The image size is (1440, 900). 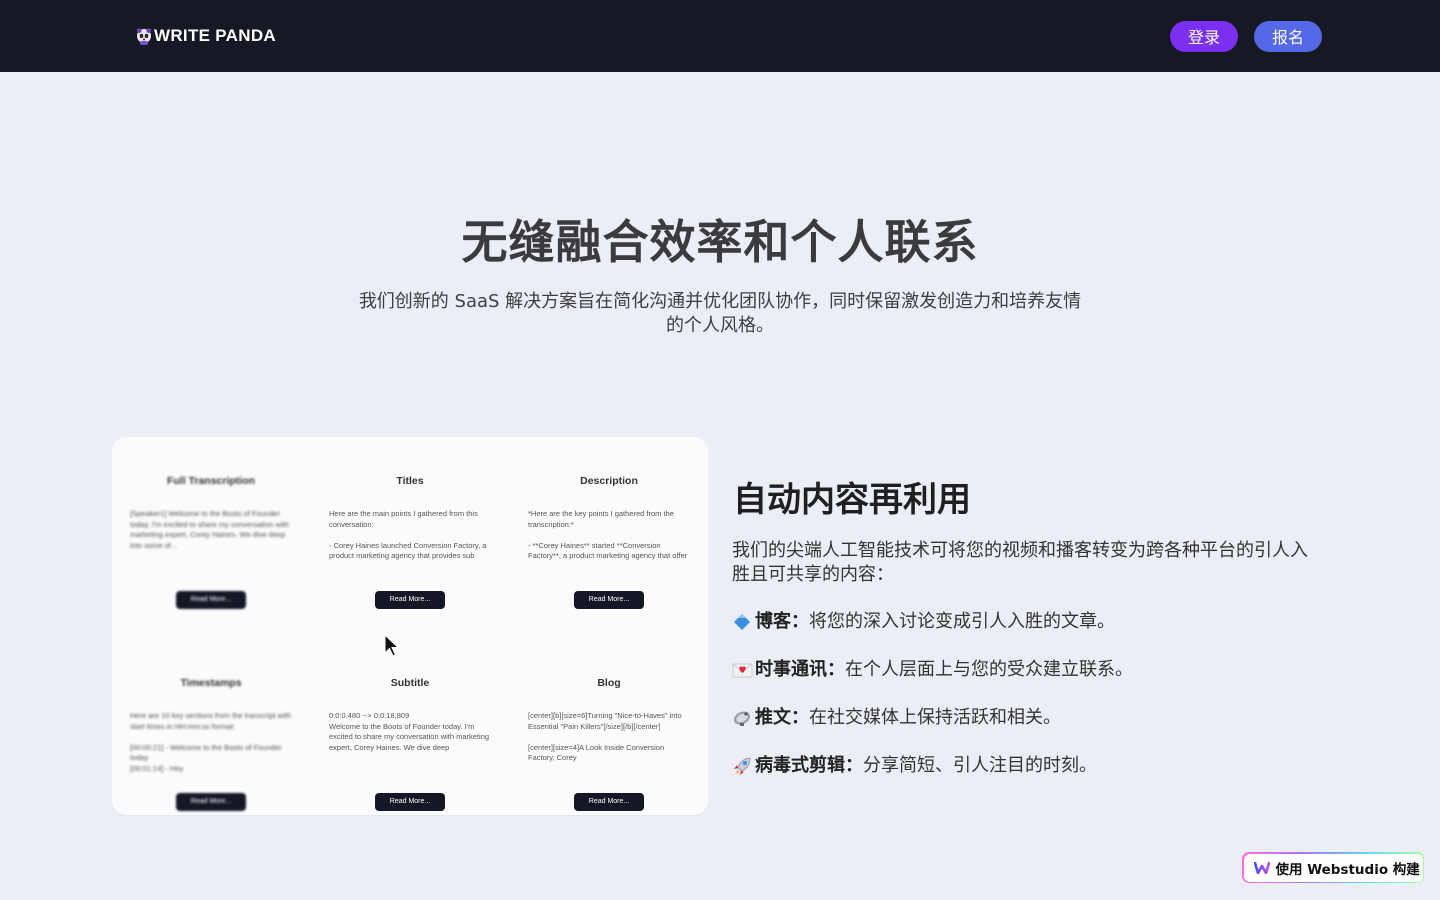 What do you see at coordinates (800, 765) in the screenshot?
I see `feature-item-label: 病毒式剪辑` at bounding box center [800, 765].